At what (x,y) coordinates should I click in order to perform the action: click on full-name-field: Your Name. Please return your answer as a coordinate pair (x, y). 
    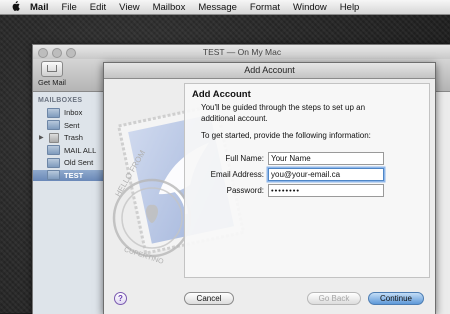
    Looking at the image, I should click on (326, 158).